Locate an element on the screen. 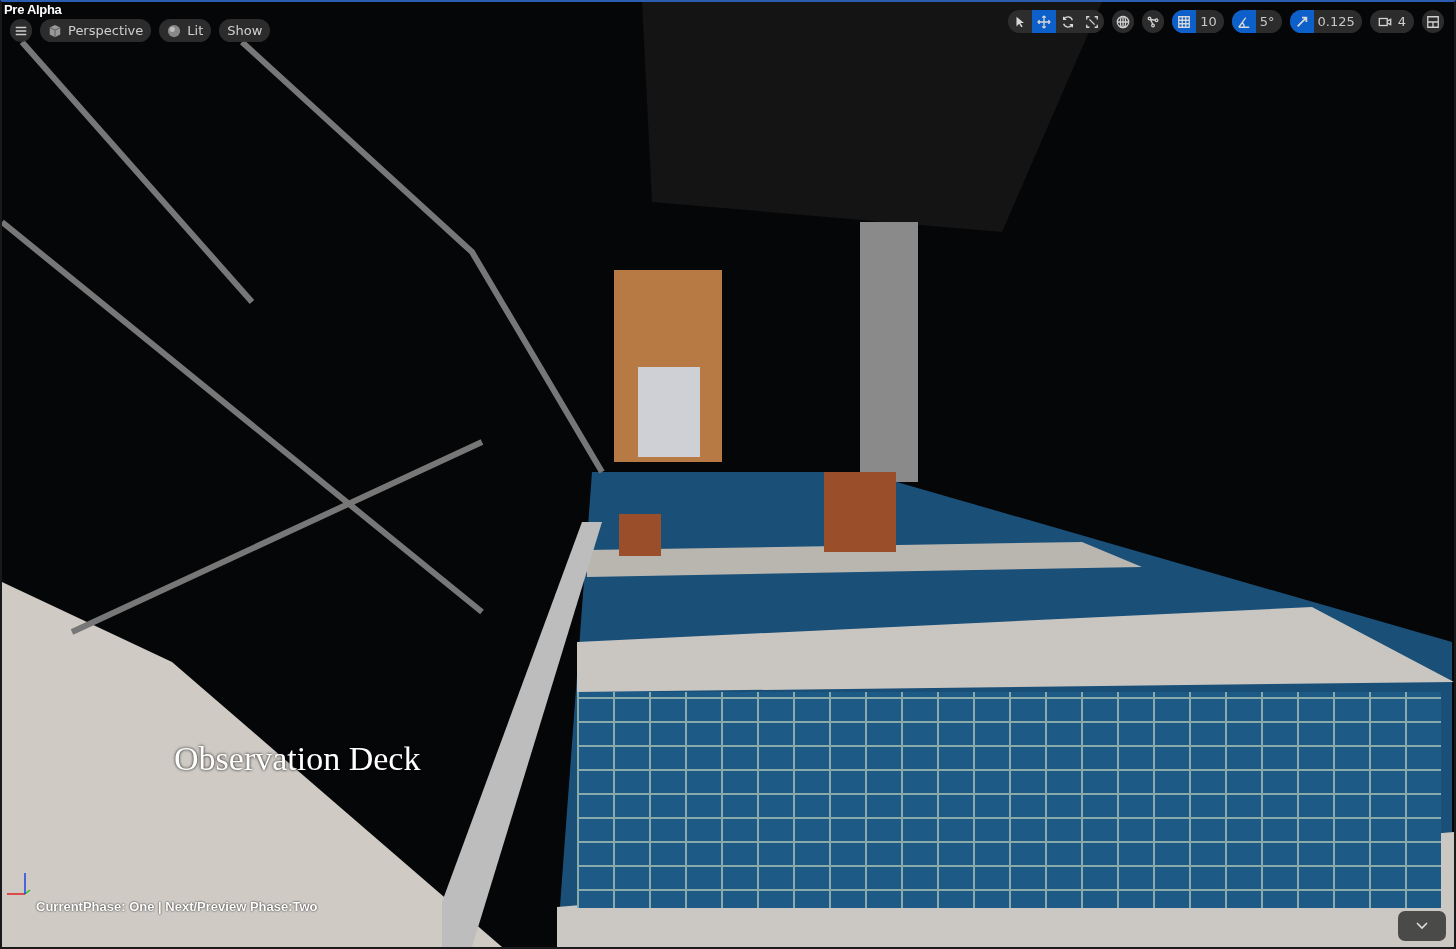  window-title: Pre Alpha is located at coordinates (33, 9).